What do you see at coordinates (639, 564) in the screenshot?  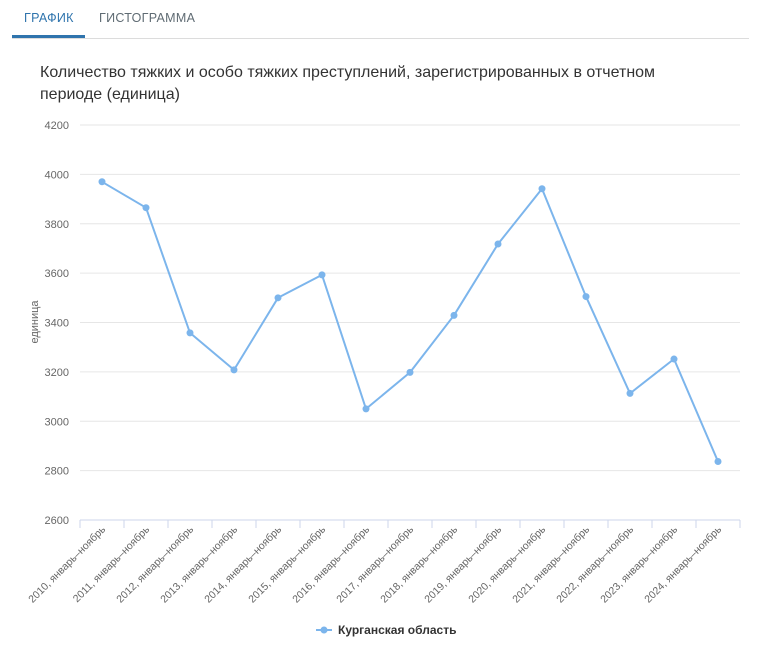 I see `x-tick-label: 2023, январь–ноябрь` at bounding box center [639, 564].